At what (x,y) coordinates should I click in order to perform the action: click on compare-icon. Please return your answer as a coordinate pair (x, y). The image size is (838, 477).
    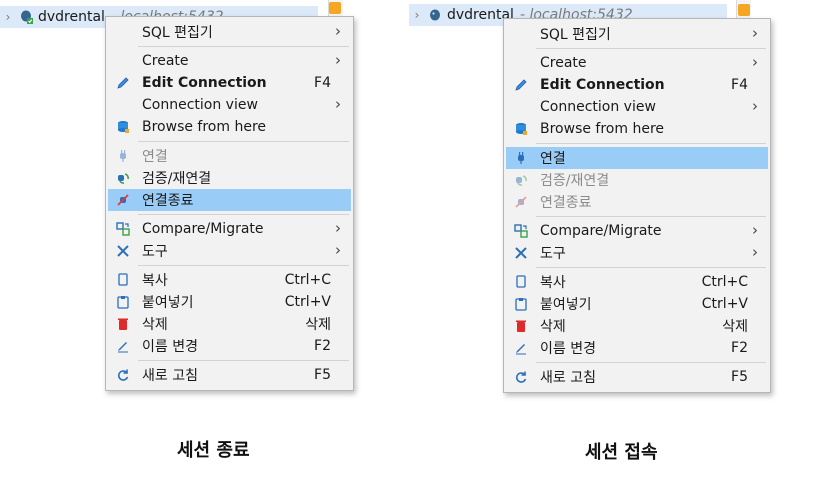
    Looking at the image, I should click on (123, 229).